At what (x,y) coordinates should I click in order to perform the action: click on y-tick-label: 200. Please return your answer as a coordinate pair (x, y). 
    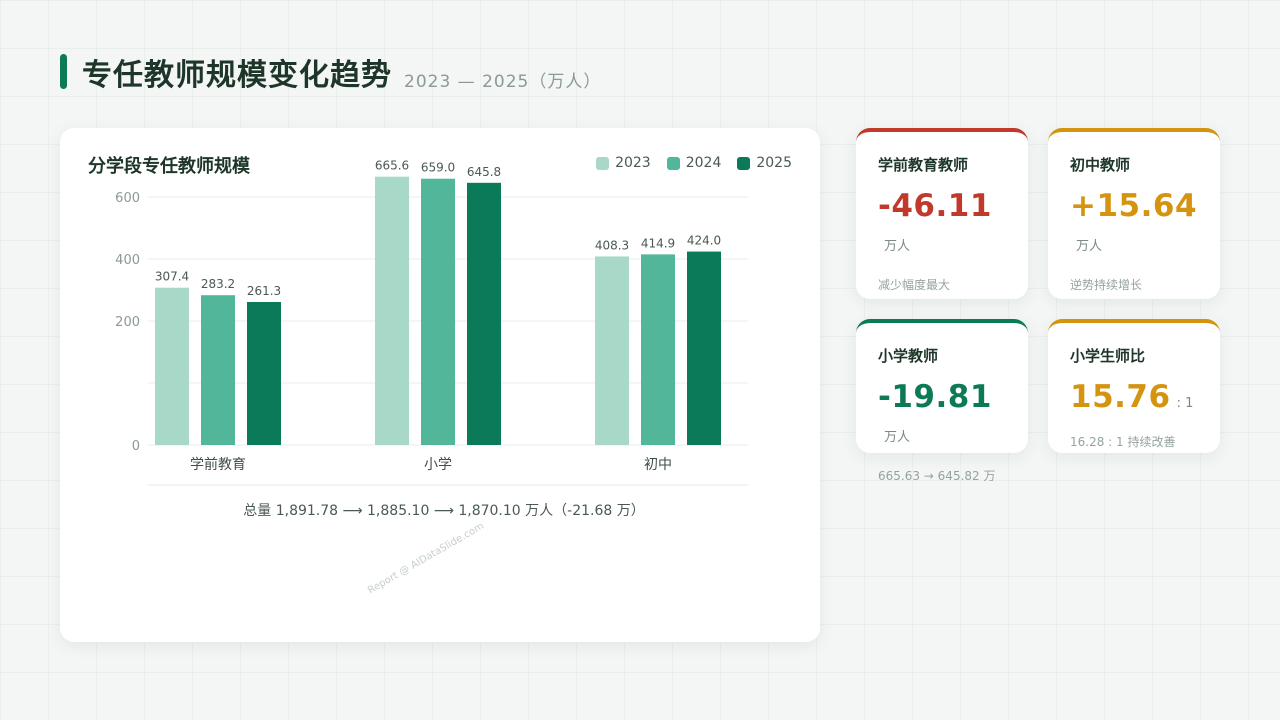
    Looking at the image, I should click on (127, 322).